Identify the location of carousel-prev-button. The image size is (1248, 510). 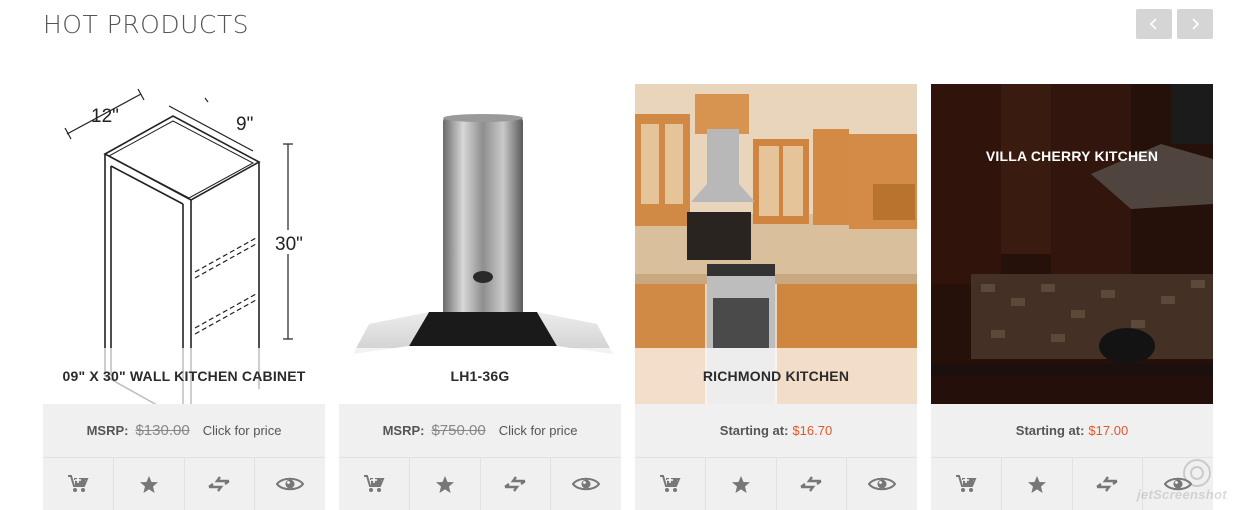
(1154, 24).